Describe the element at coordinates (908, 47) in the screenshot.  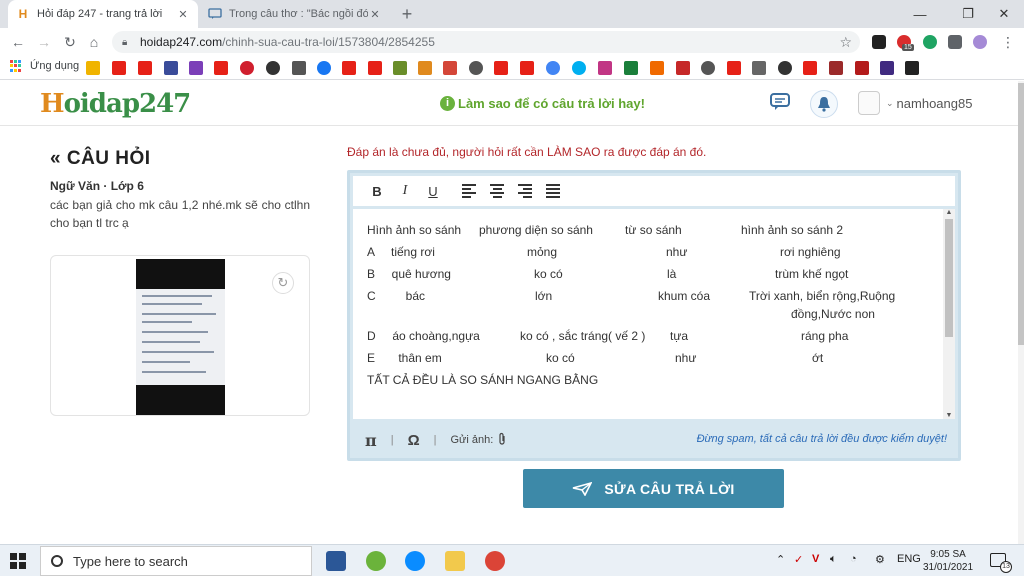
I see `extension-badge: 15` at that location.